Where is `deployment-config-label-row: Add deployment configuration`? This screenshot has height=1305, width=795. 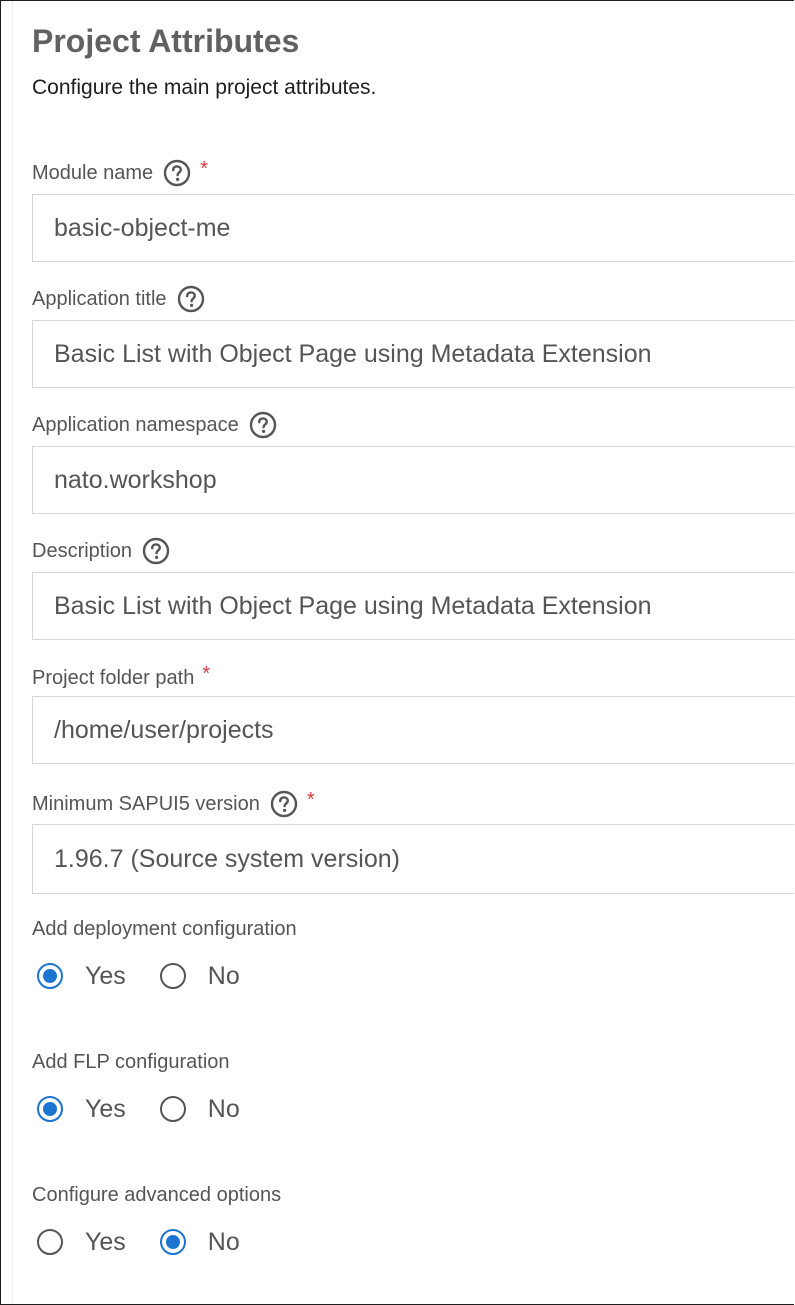
deployment-config-label-row: Add deployment configuration is located at coordinates (164, 929).